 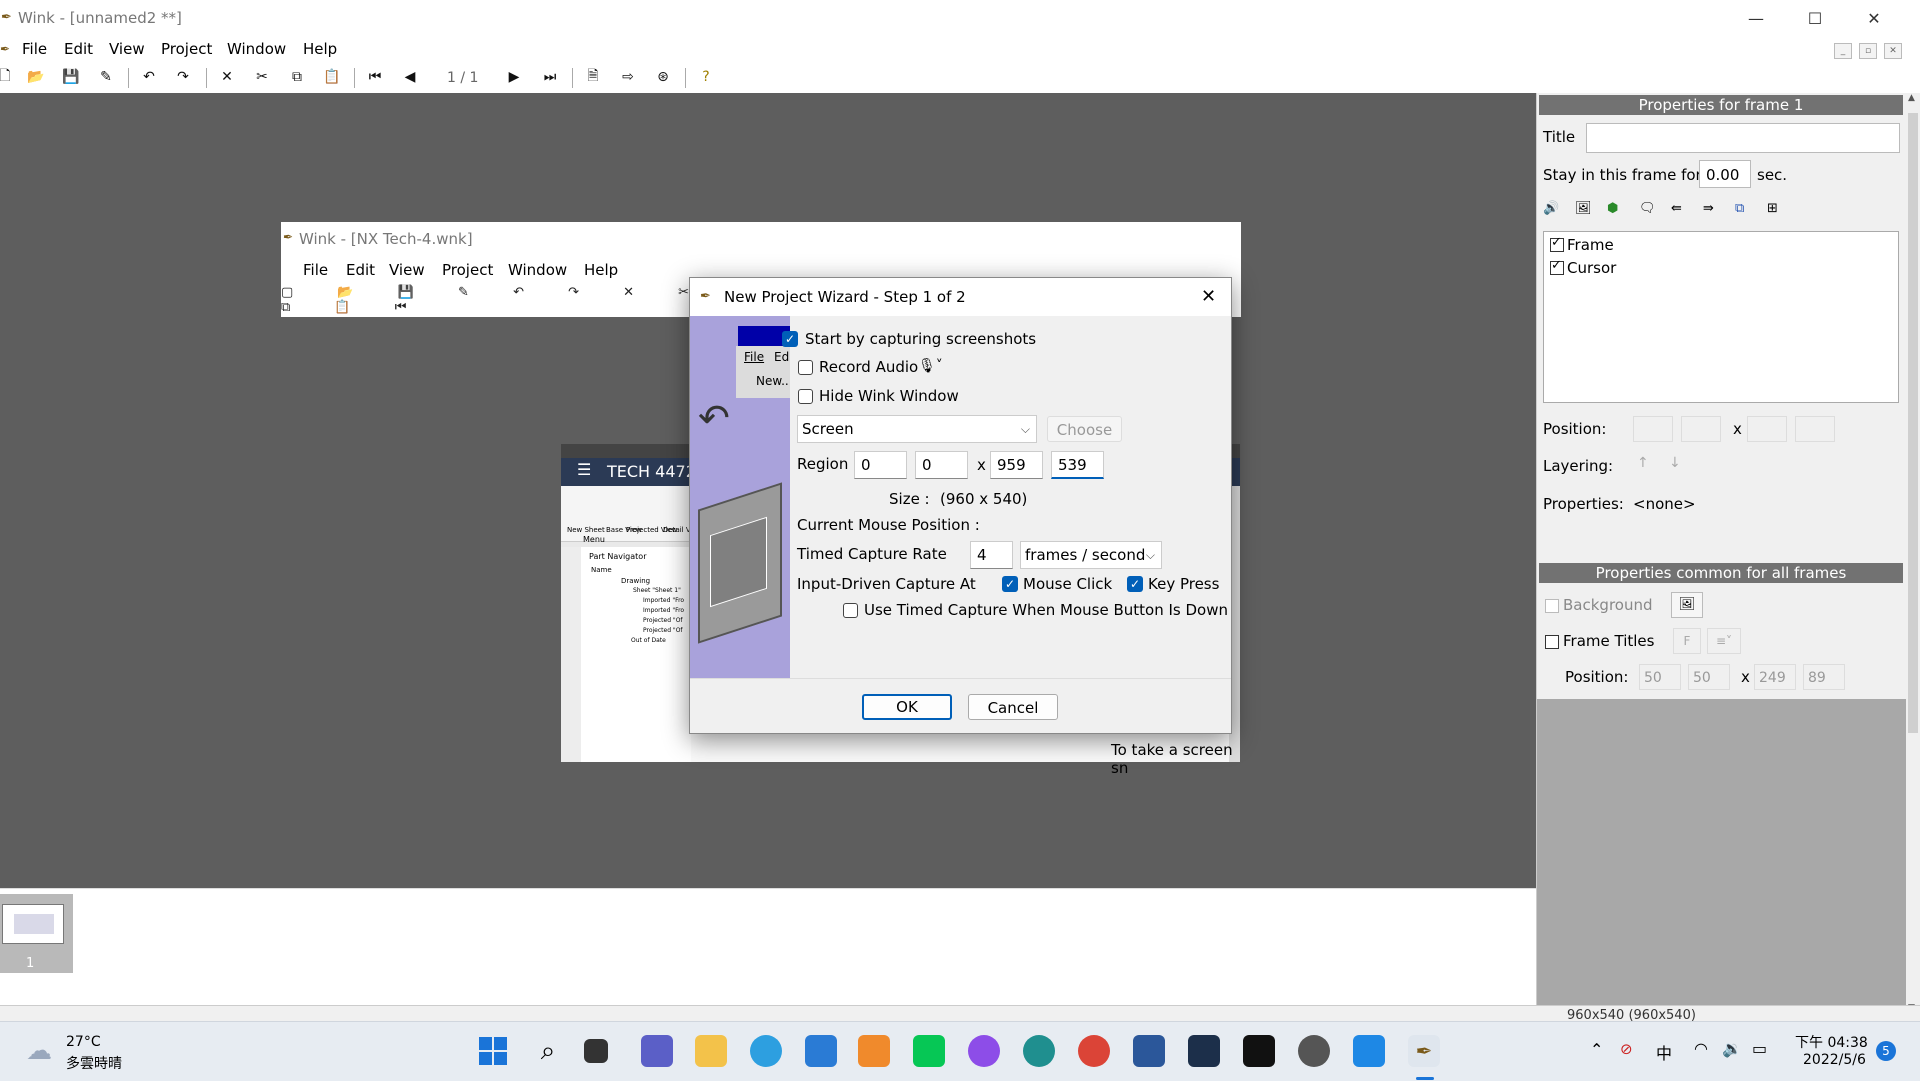 I want to click on position-x-input, so click(x=1653, y=429).